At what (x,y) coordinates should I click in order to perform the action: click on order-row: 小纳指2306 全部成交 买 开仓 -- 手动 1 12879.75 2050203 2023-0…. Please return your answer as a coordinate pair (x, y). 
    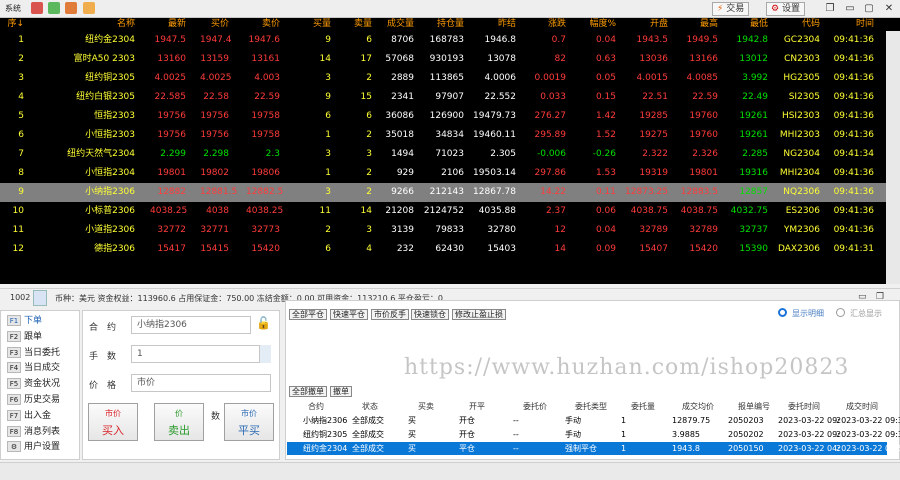
    Looking at the image, I should click on (593, 420).